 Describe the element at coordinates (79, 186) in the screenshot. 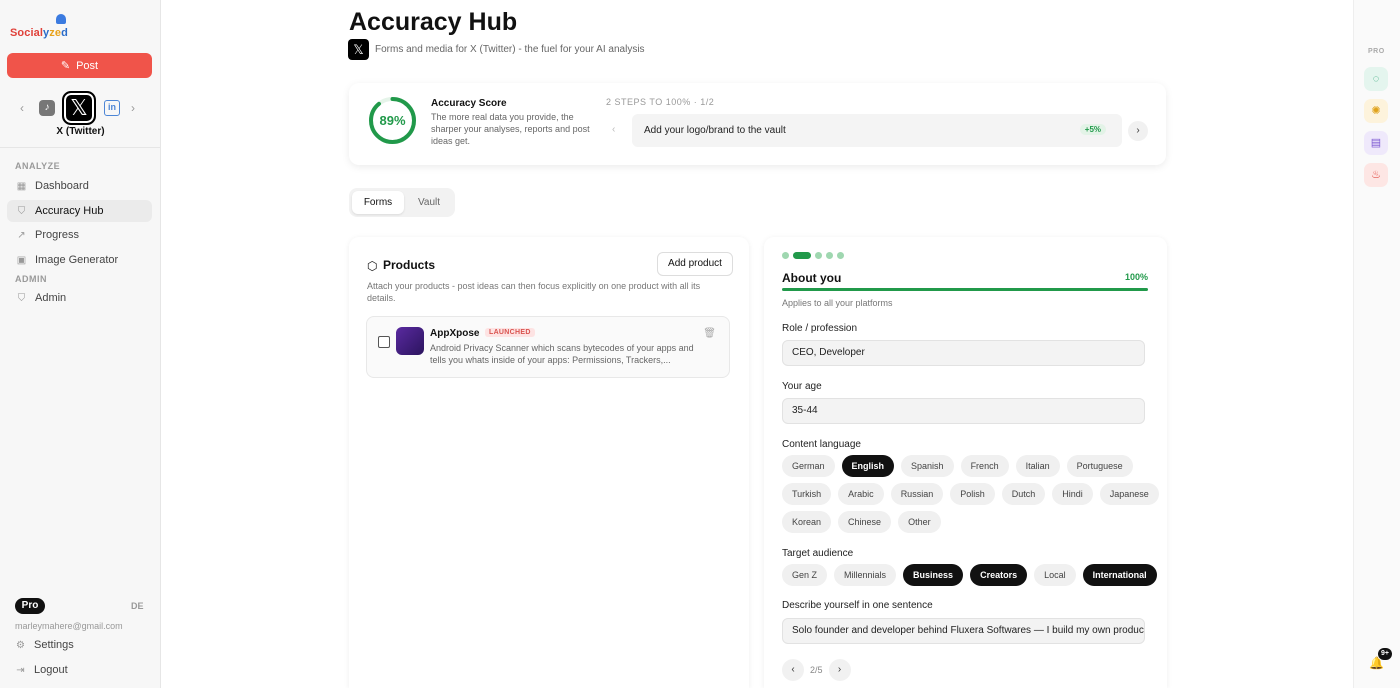

I see `sidebar-item-dashboard: ▦ Dashboard` at that location.